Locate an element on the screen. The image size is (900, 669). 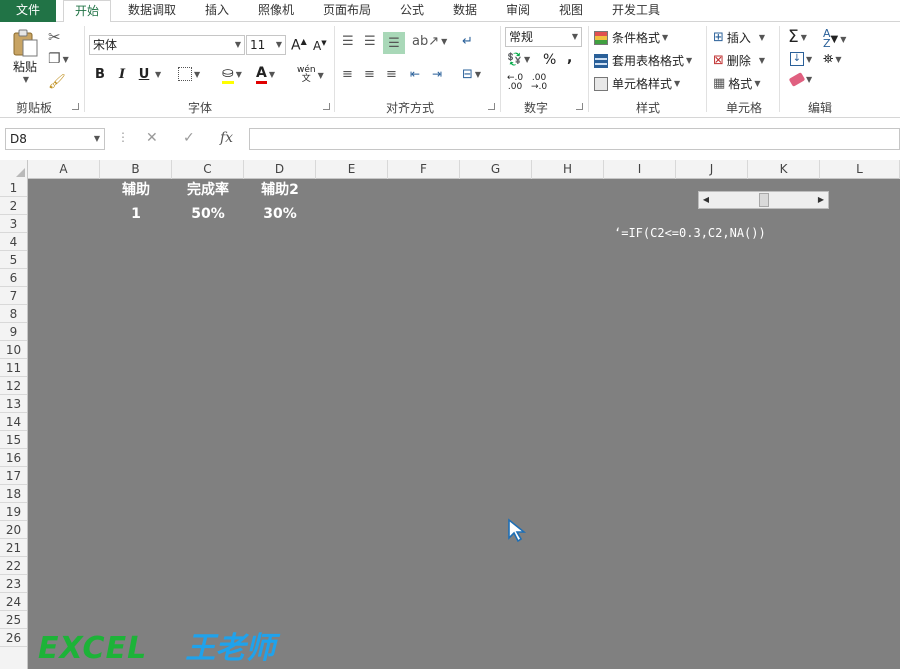
tab-page-layout: 页面布局 is located at coordinates (347, 11).